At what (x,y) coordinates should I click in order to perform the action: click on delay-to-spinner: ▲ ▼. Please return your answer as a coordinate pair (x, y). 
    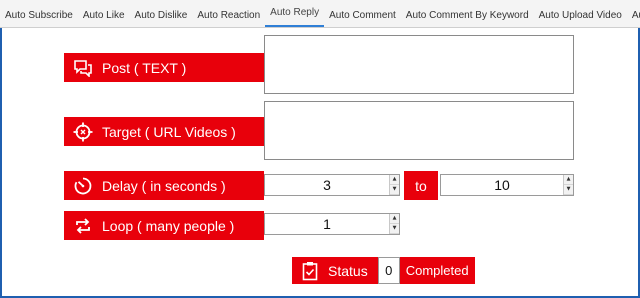
    Looking at the image, I should click on (568, 185).